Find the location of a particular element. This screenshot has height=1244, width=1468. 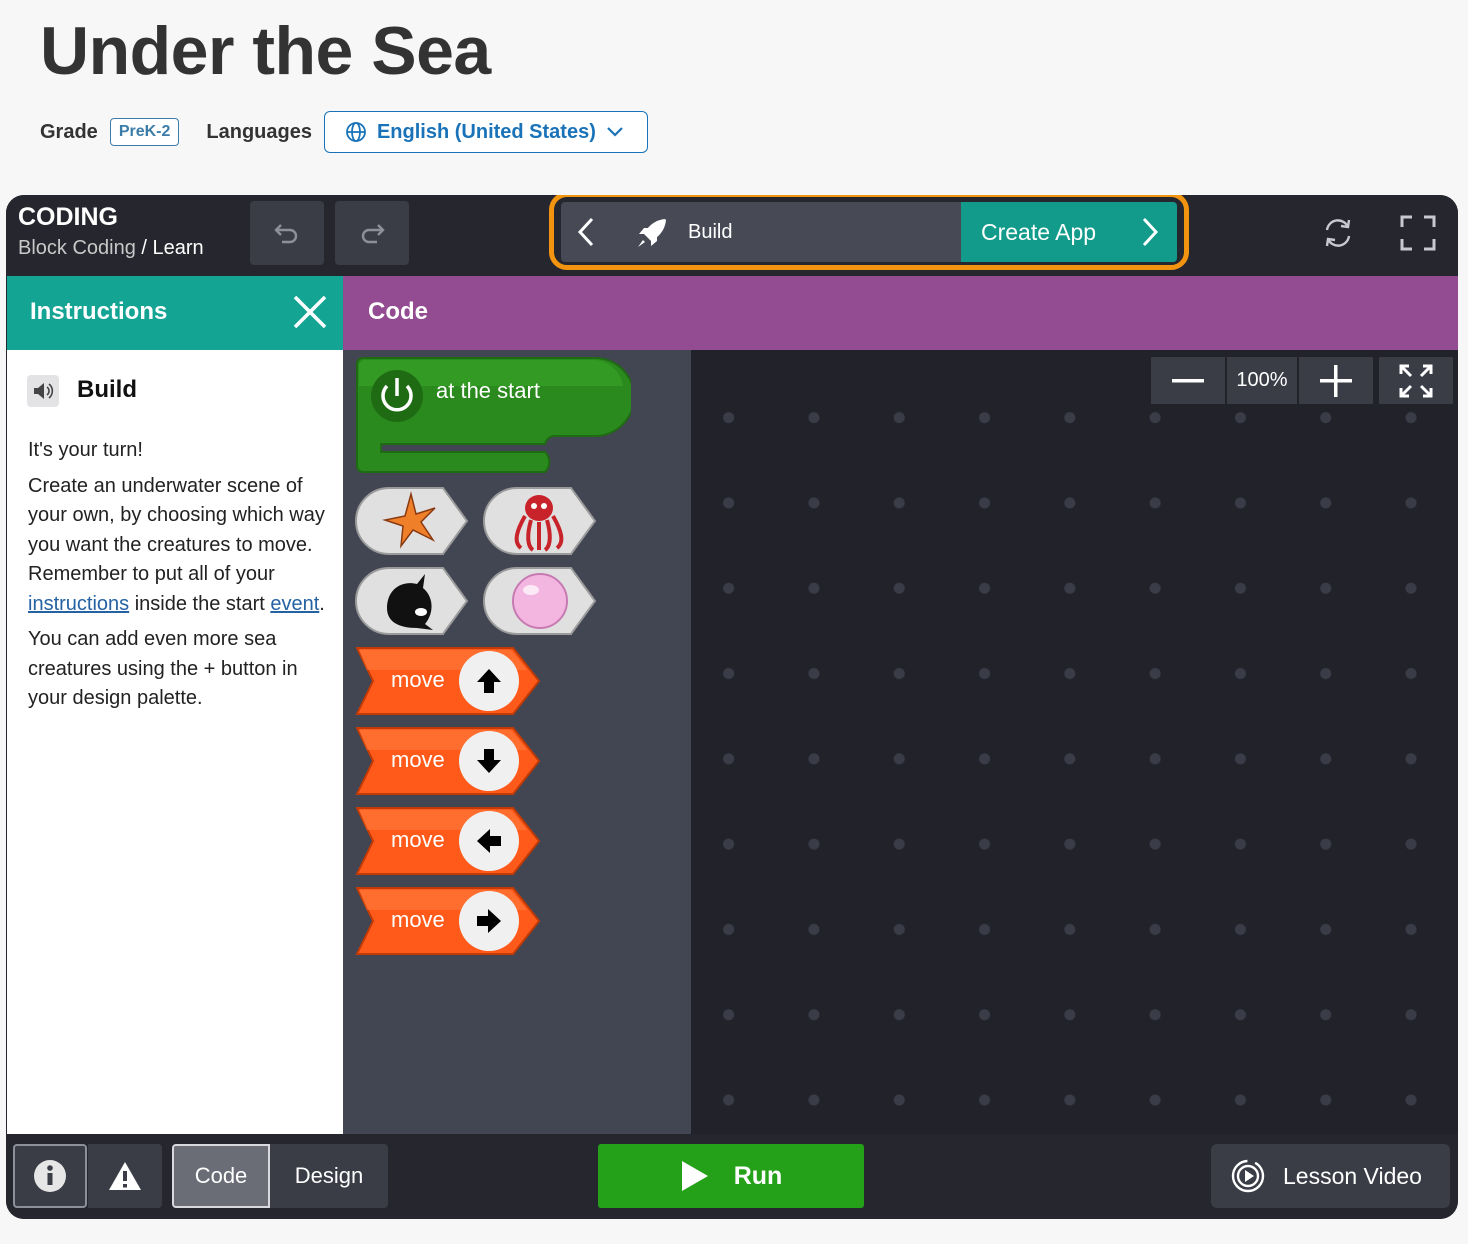

minus-icon is located at coordinates (1188, 380).